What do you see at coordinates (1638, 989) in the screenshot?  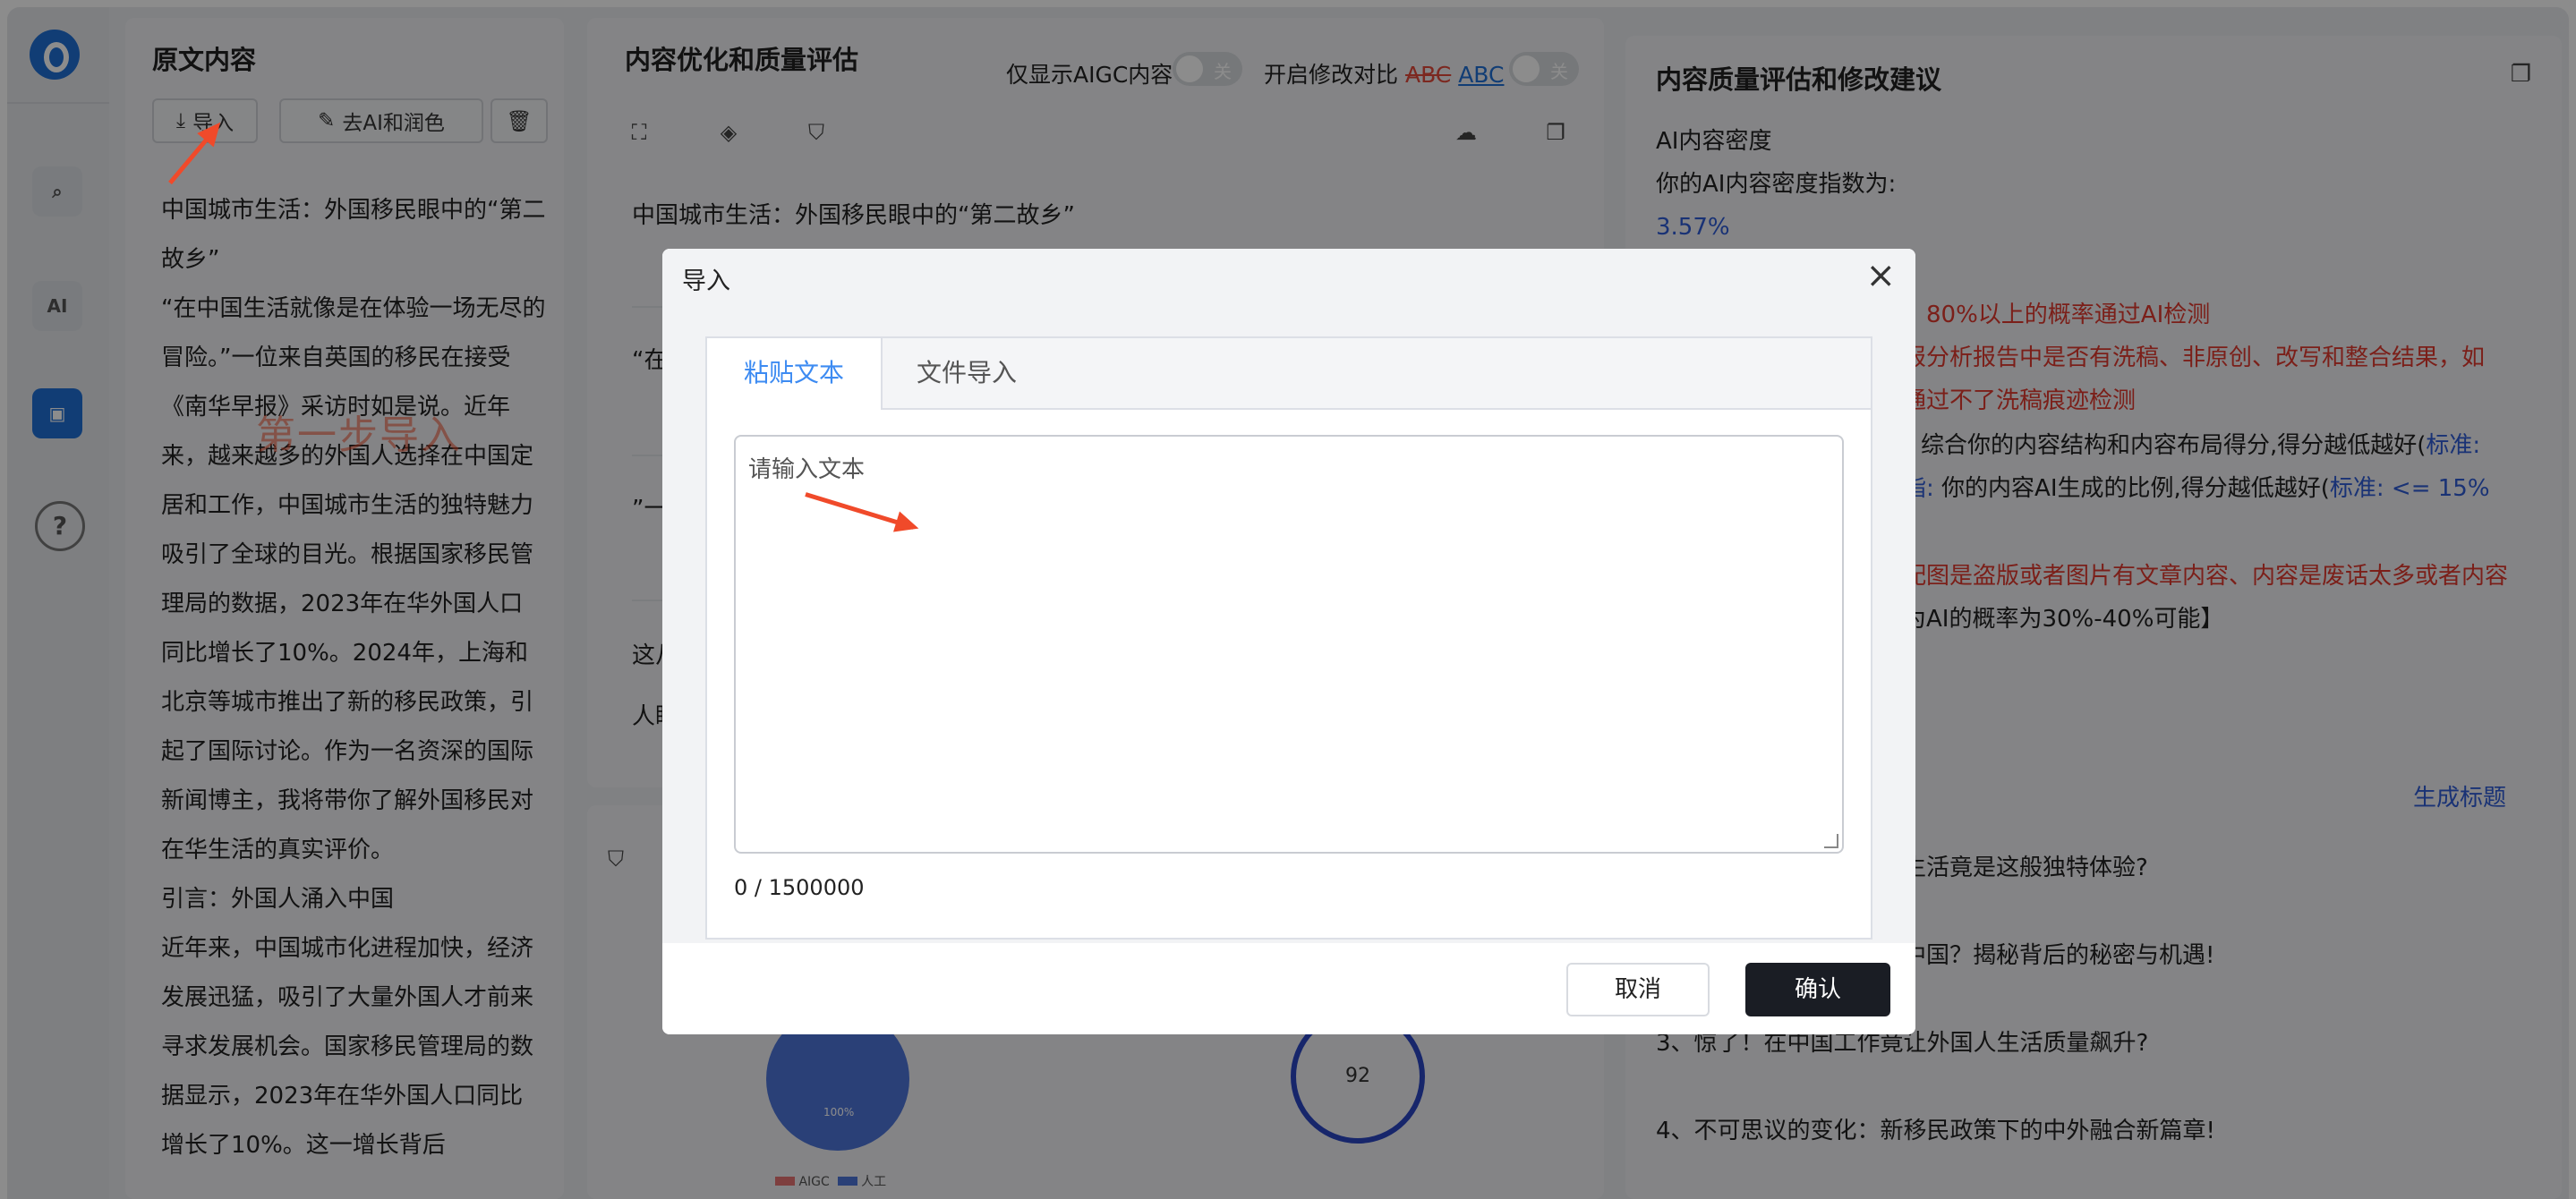 I see `cancel-button: 取消` at bounding box center [1638, 989].